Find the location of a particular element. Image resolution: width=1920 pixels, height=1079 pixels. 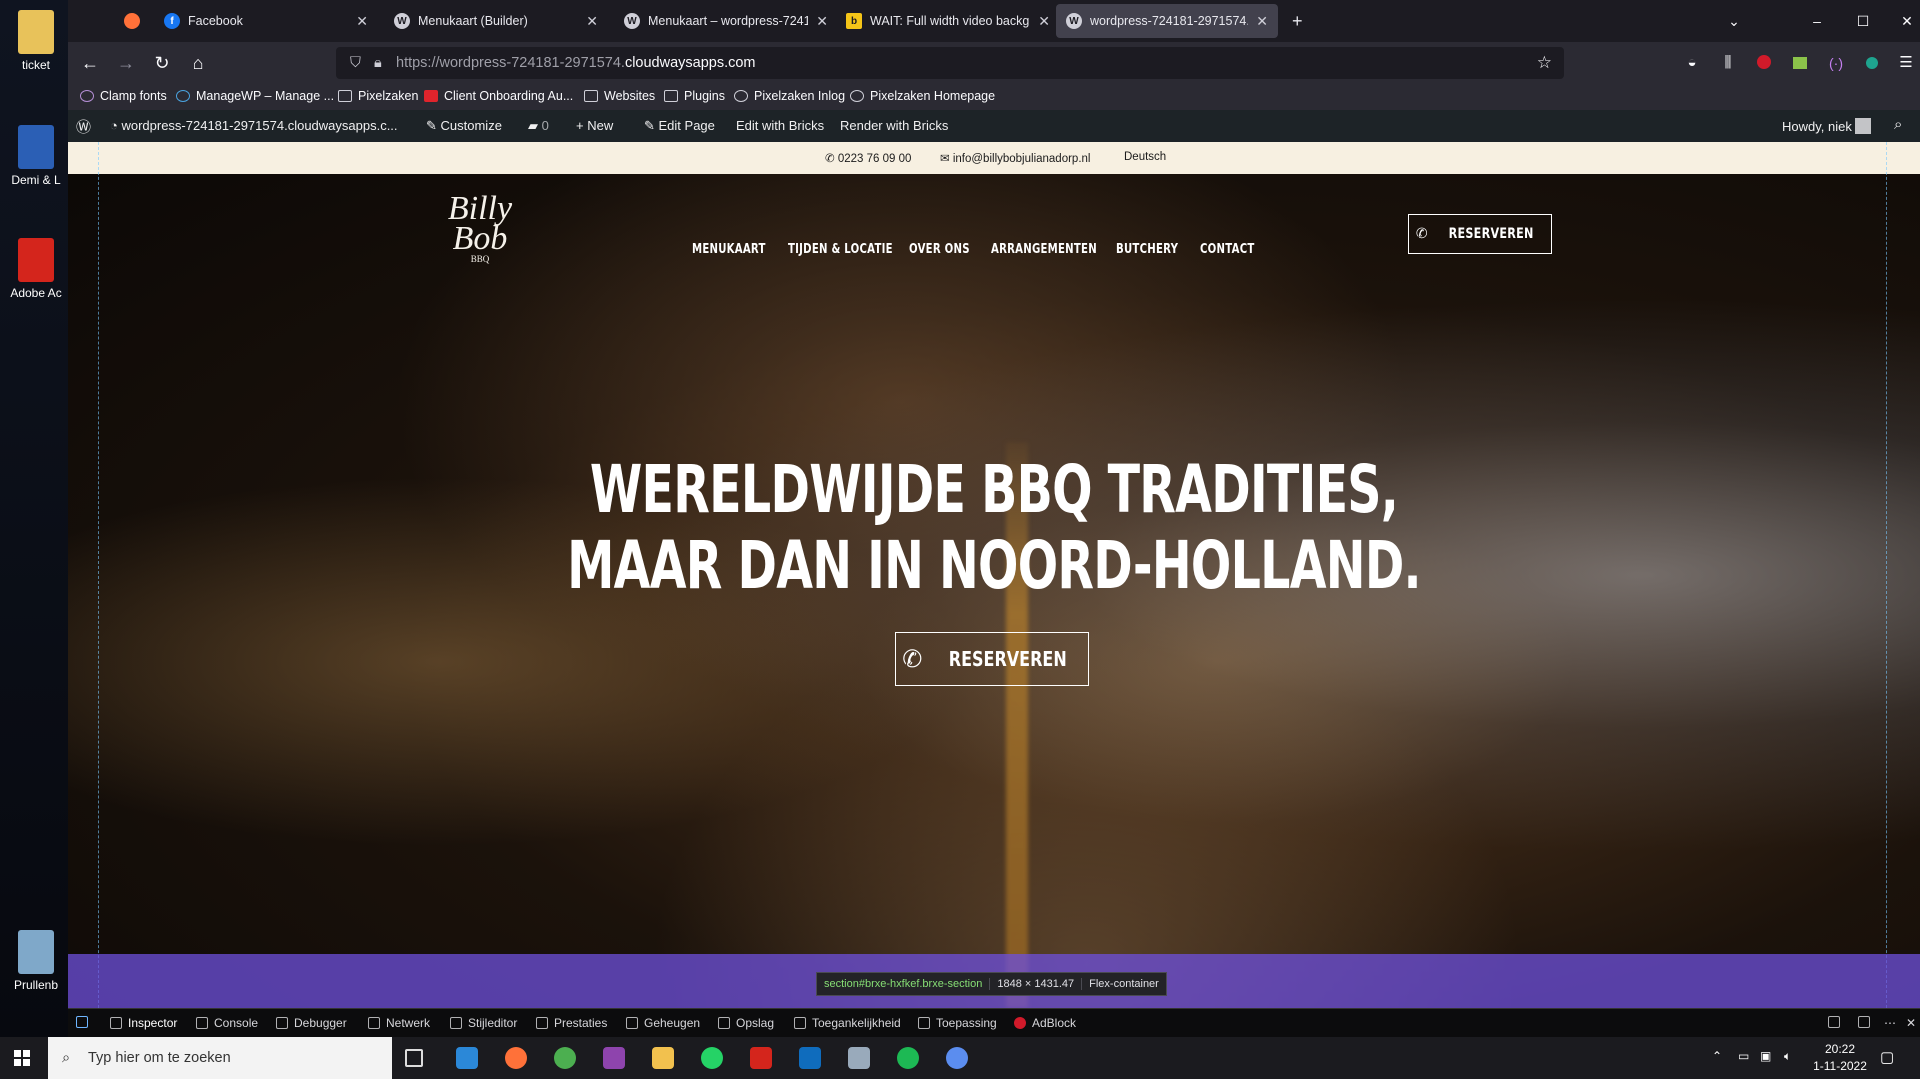

more-options-icon: ⋯ is located at coordinates (1890, 1023).